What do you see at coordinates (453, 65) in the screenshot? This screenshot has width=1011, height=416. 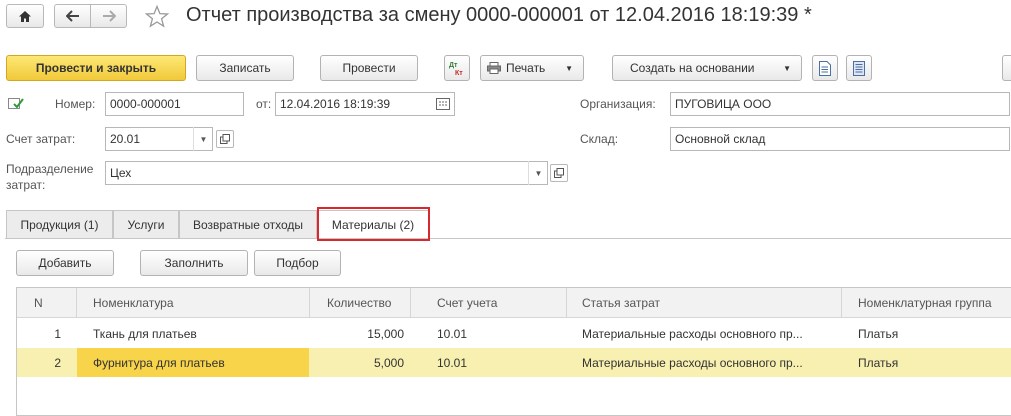 I see `svg-text: Дт` at bounding box center [453, 65].